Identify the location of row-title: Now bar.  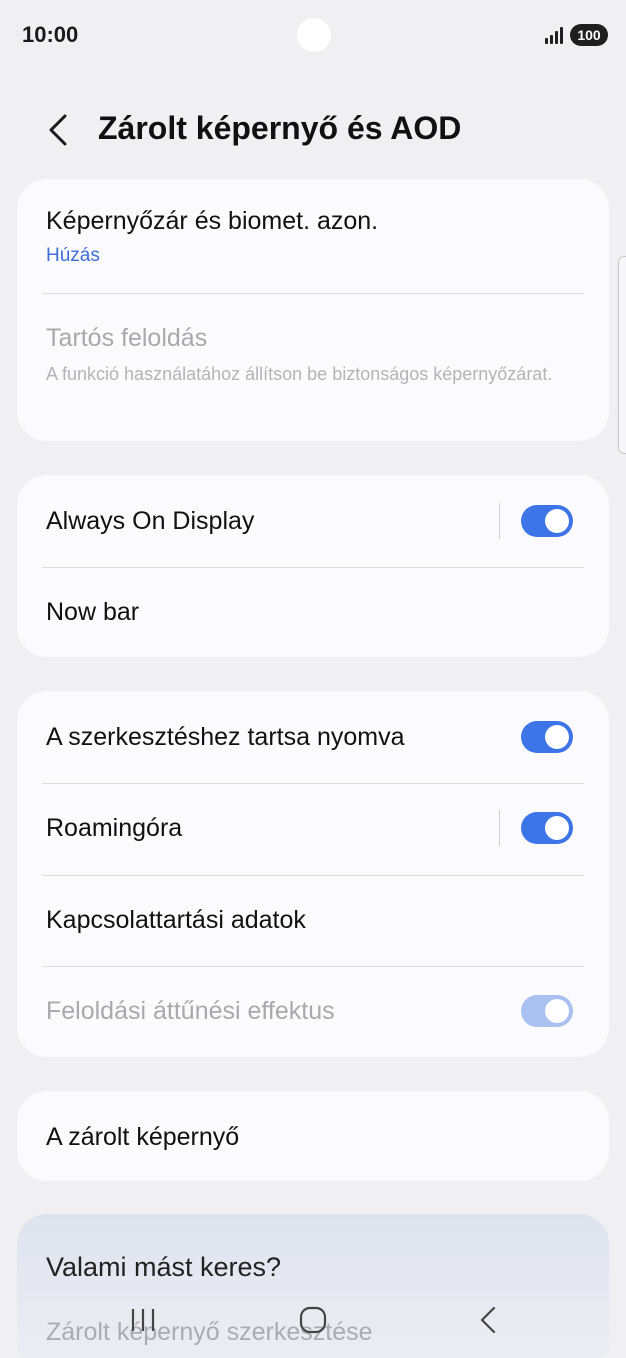
(93, 612).